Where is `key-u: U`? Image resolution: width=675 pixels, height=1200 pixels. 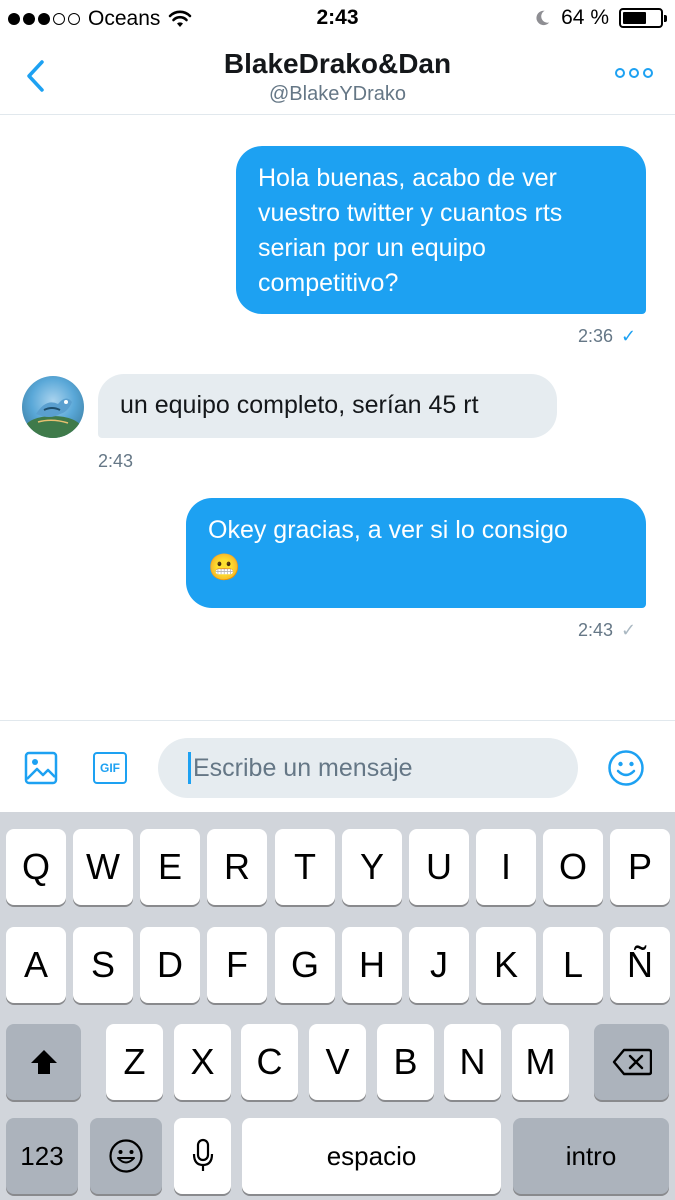 key-u: U is located at coordinates (439, 867).